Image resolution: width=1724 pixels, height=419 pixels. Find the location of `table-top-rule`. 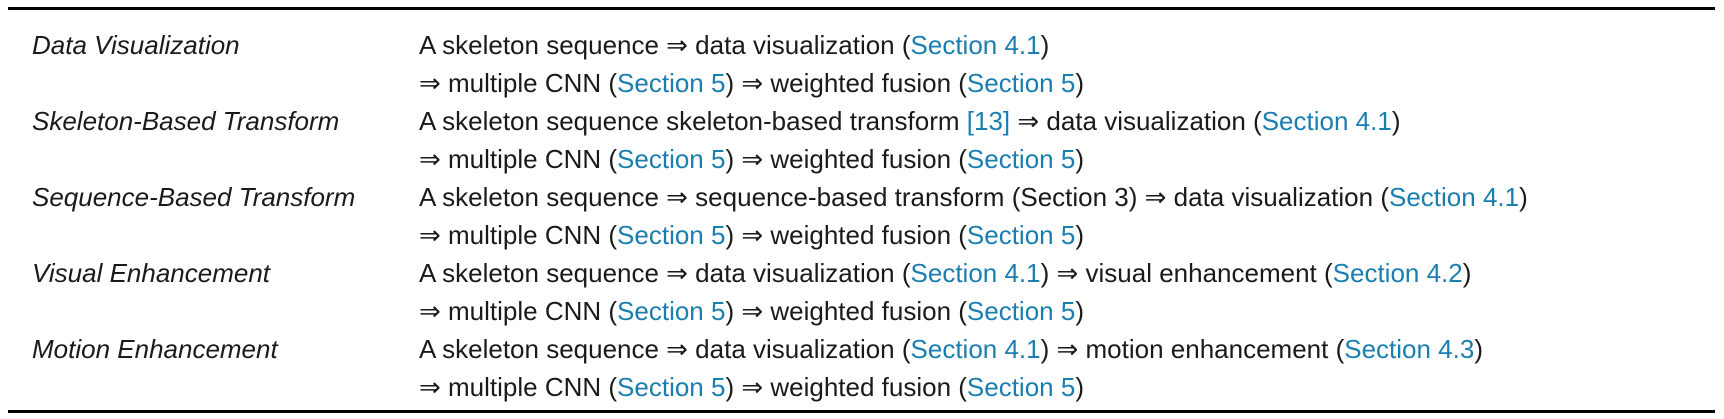

table-top-rule is located at coordinates (861, 8).